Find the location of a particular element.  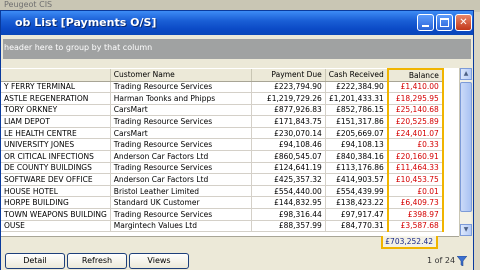

cell-job: SOFTWARE DEV OFFICE is located at coordinates (56, 179).